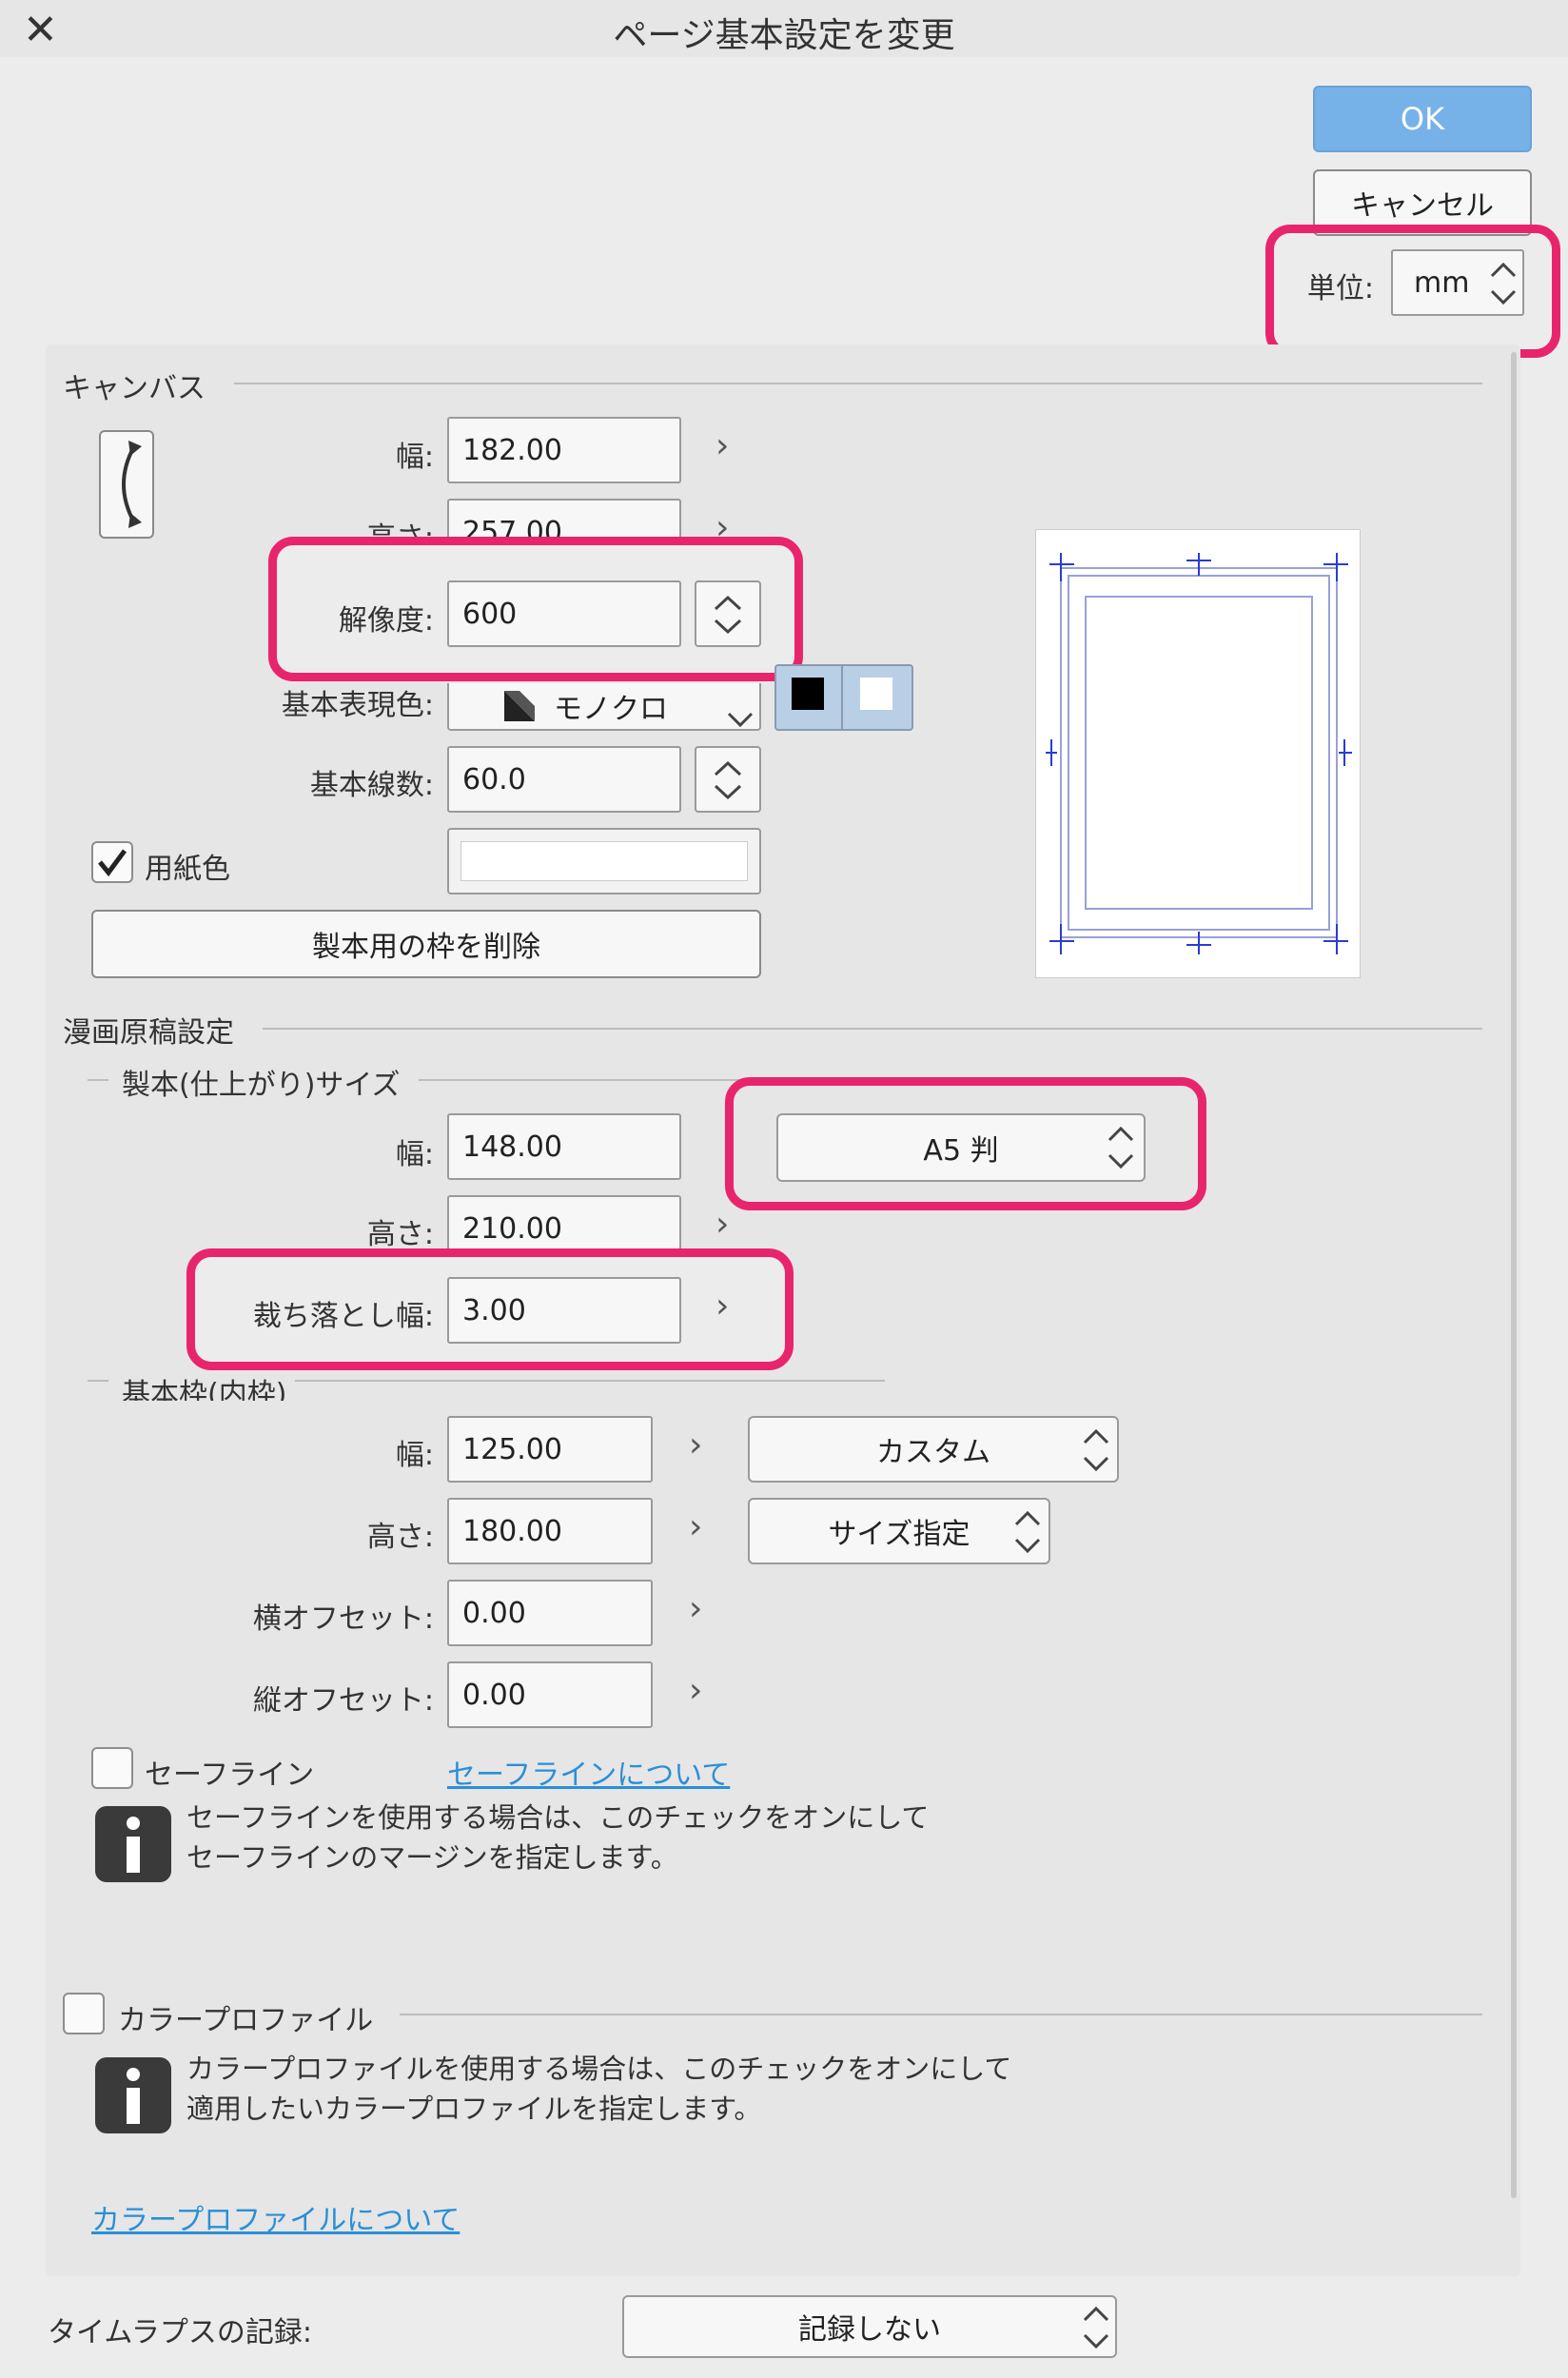 This screenshot has height=2378, width=1568. I want to click on color-profile-info-2: 適用したいカラープロファイルを指定します。, so click(474, 2109).